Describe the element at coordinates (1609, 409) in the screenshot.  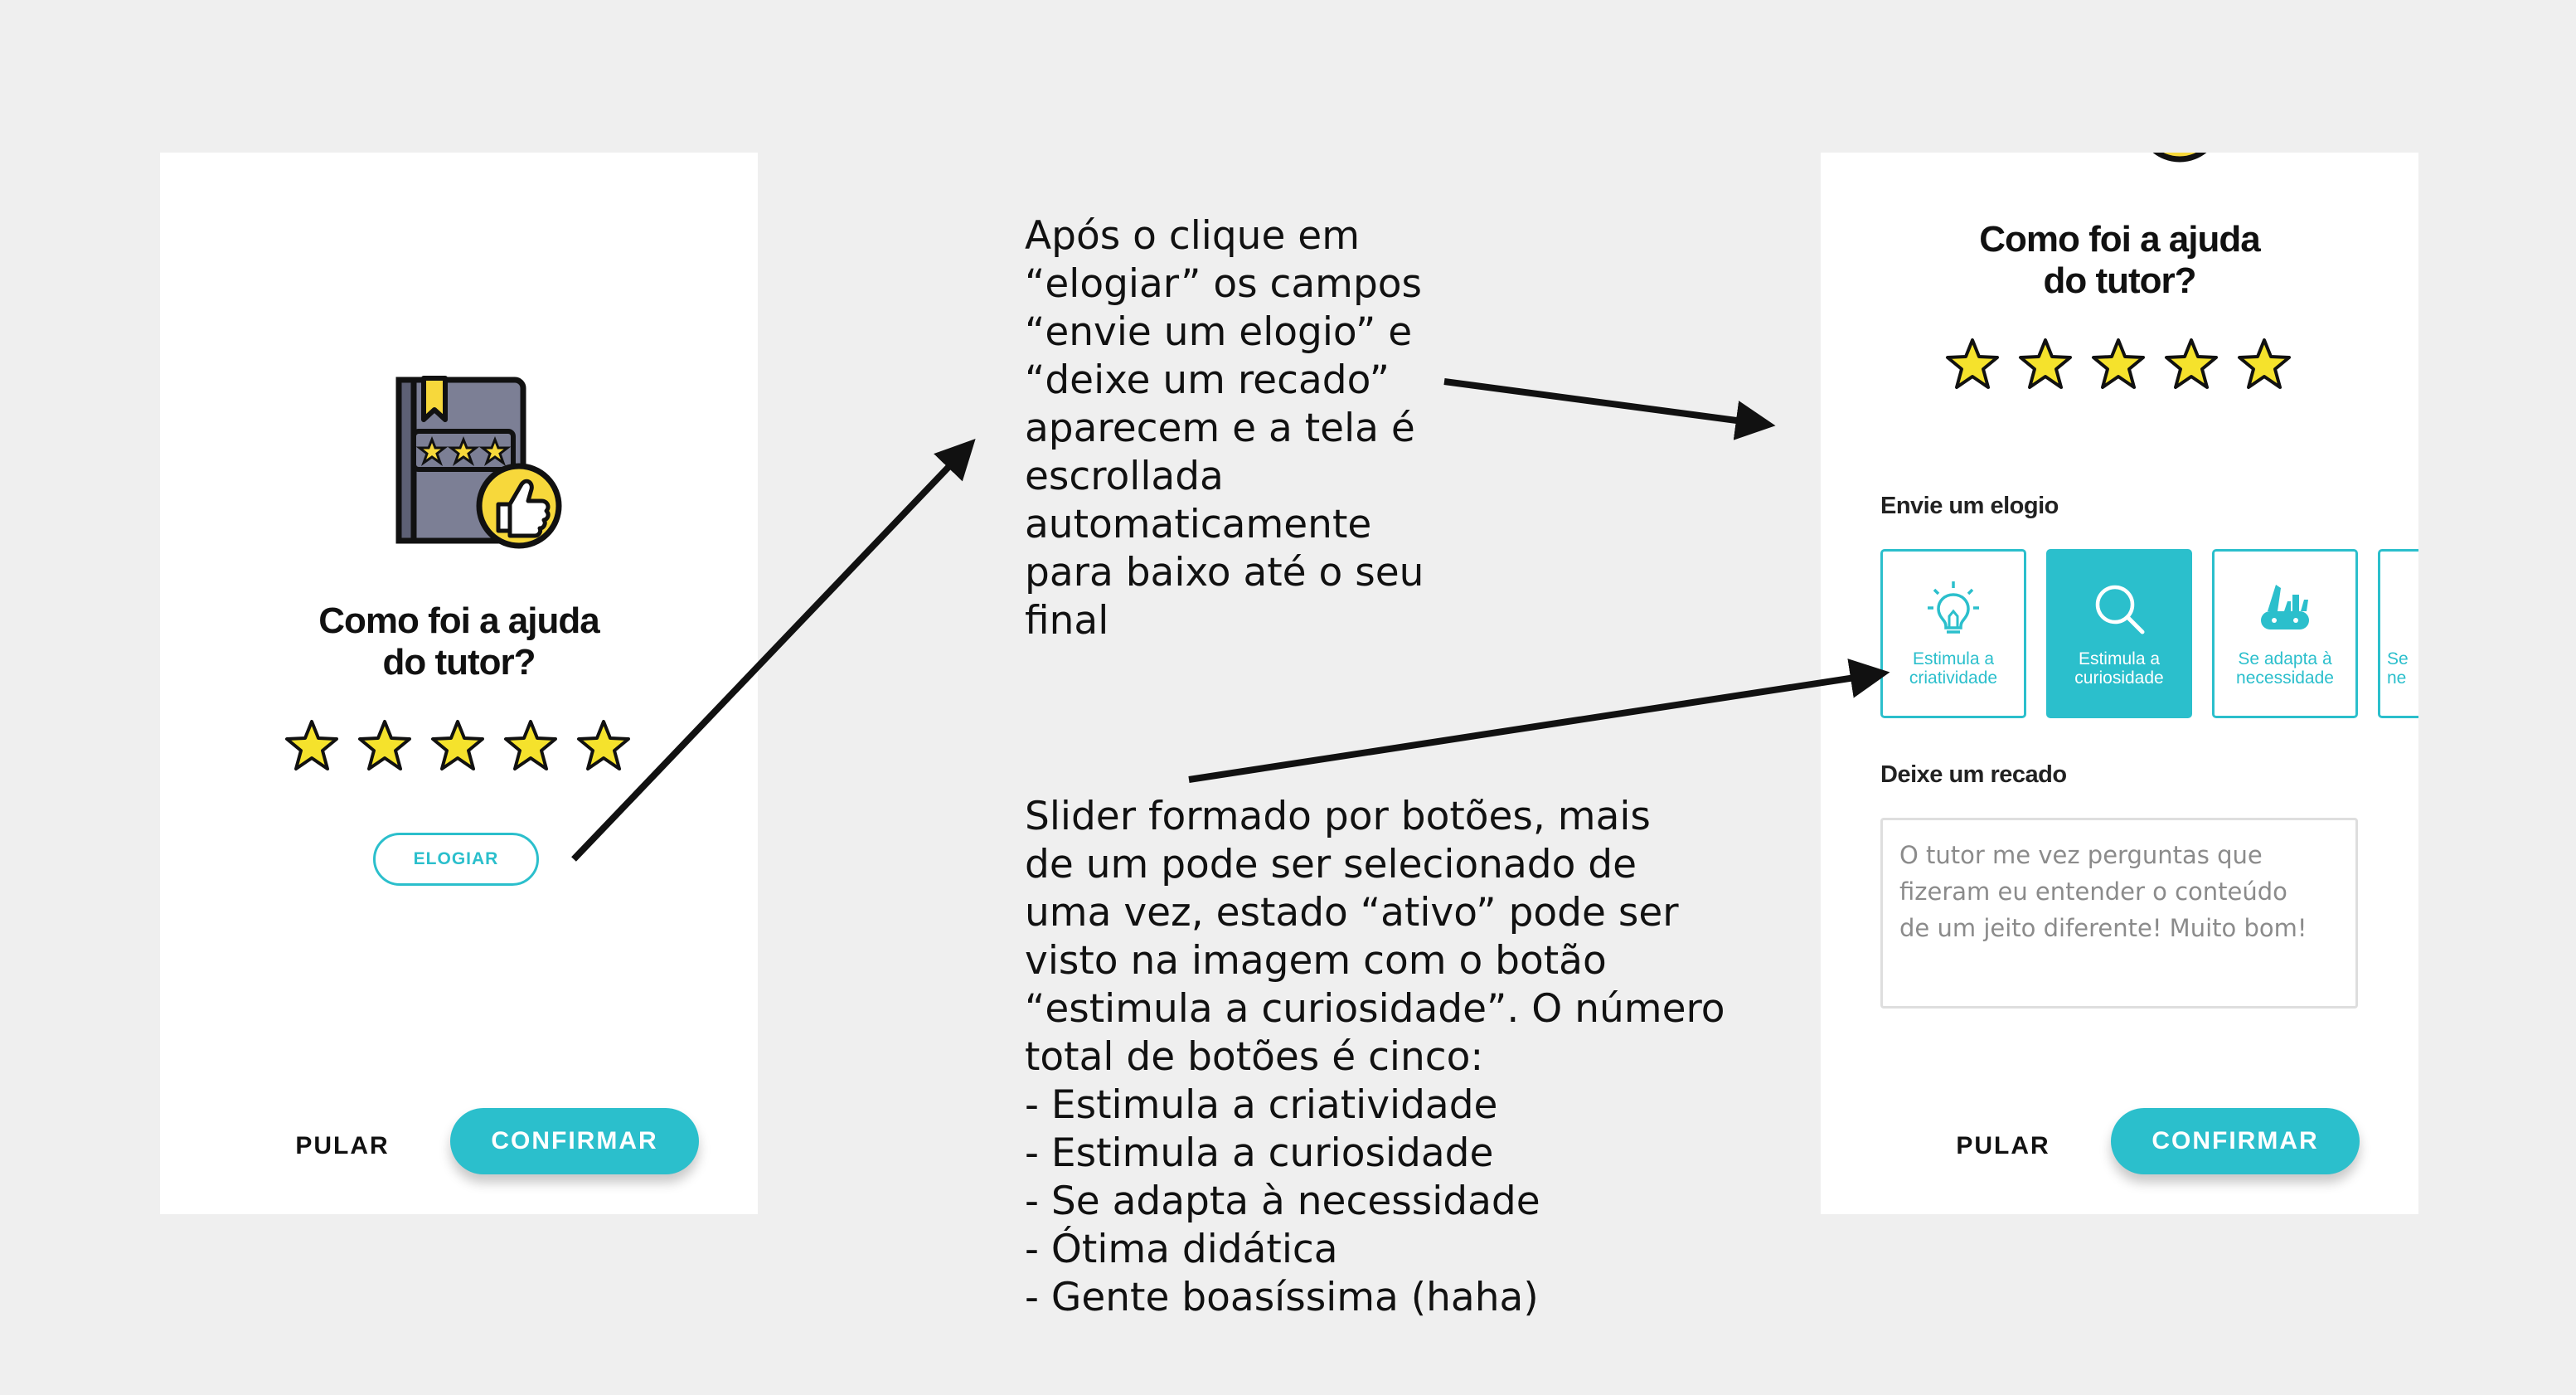
I see `arrow-text-to-screen` at that location.